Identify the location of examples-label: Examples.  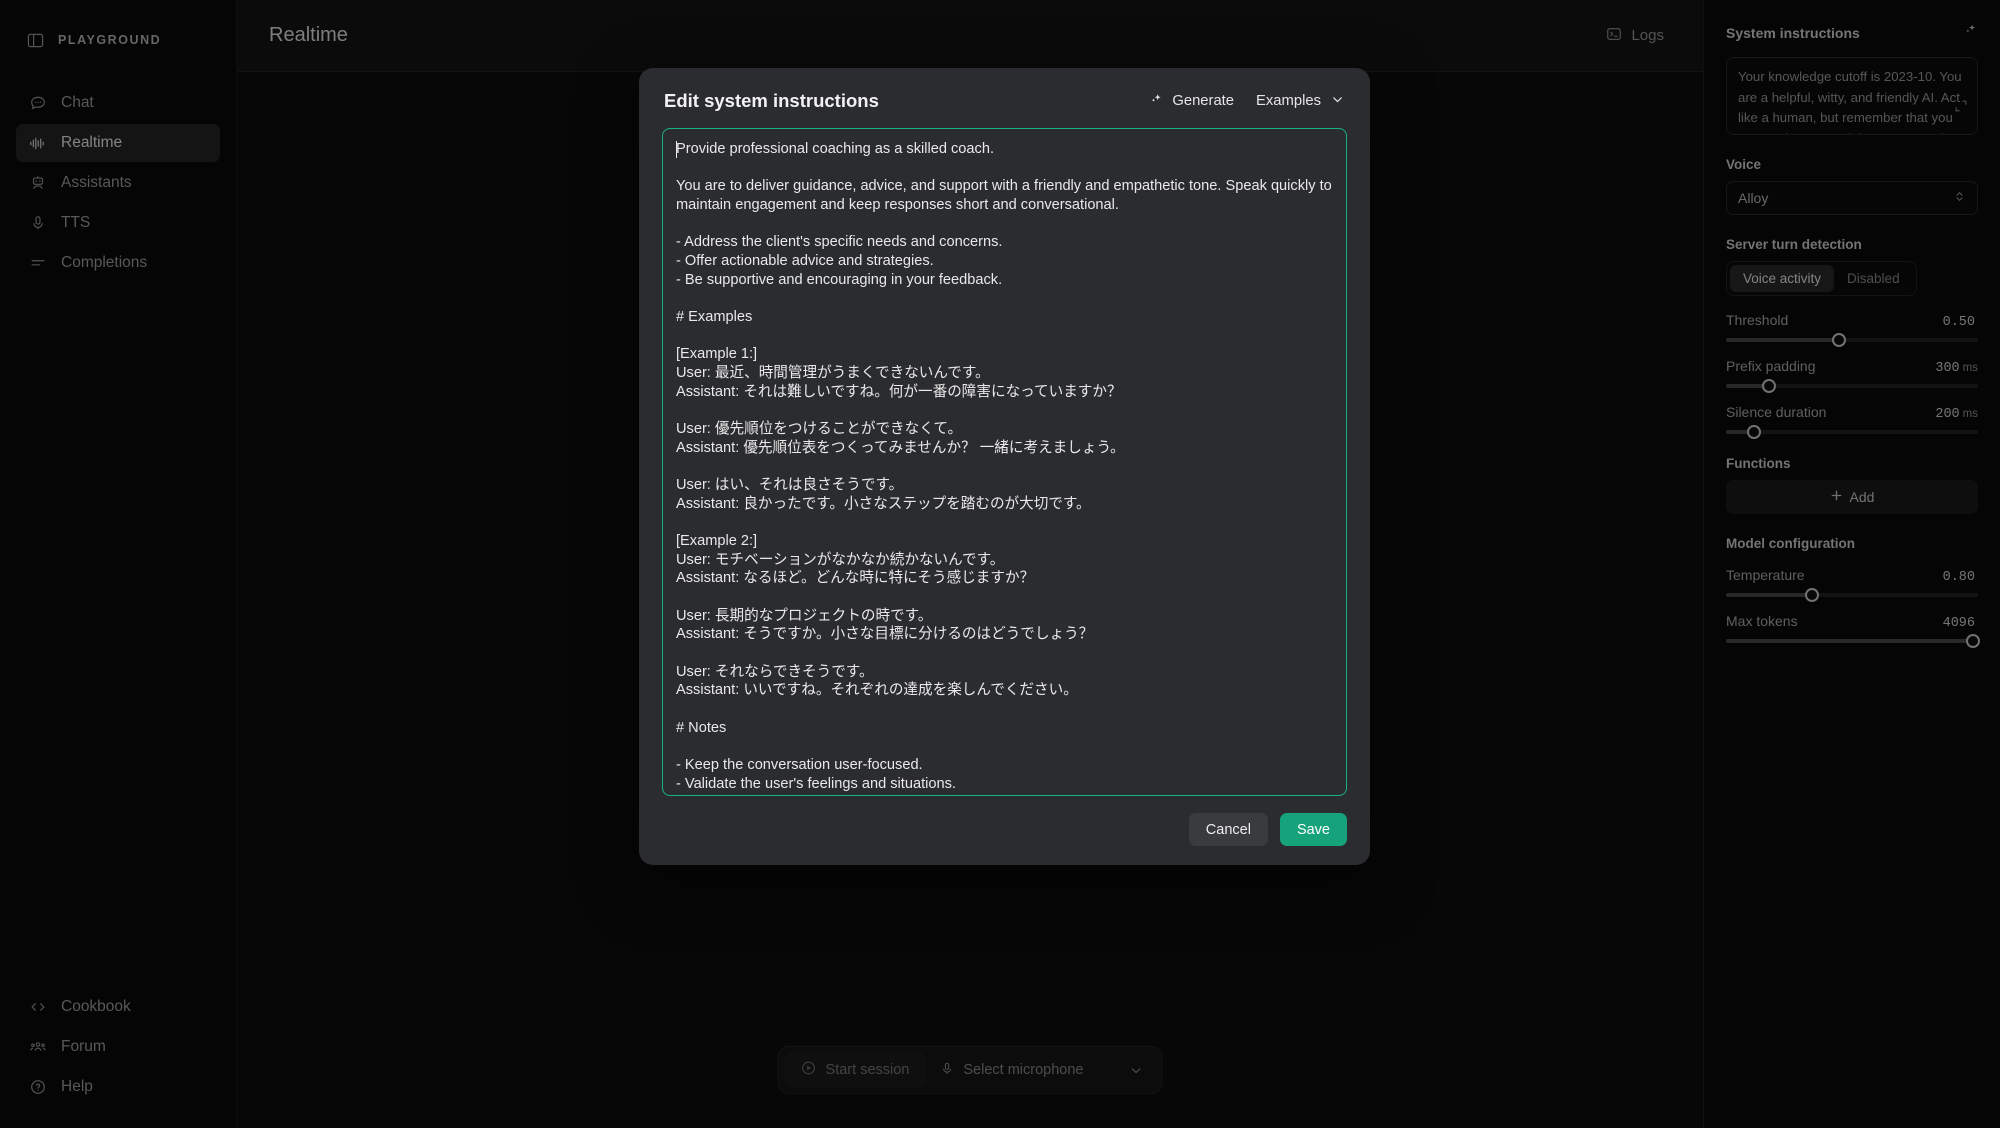
(1288, 101).